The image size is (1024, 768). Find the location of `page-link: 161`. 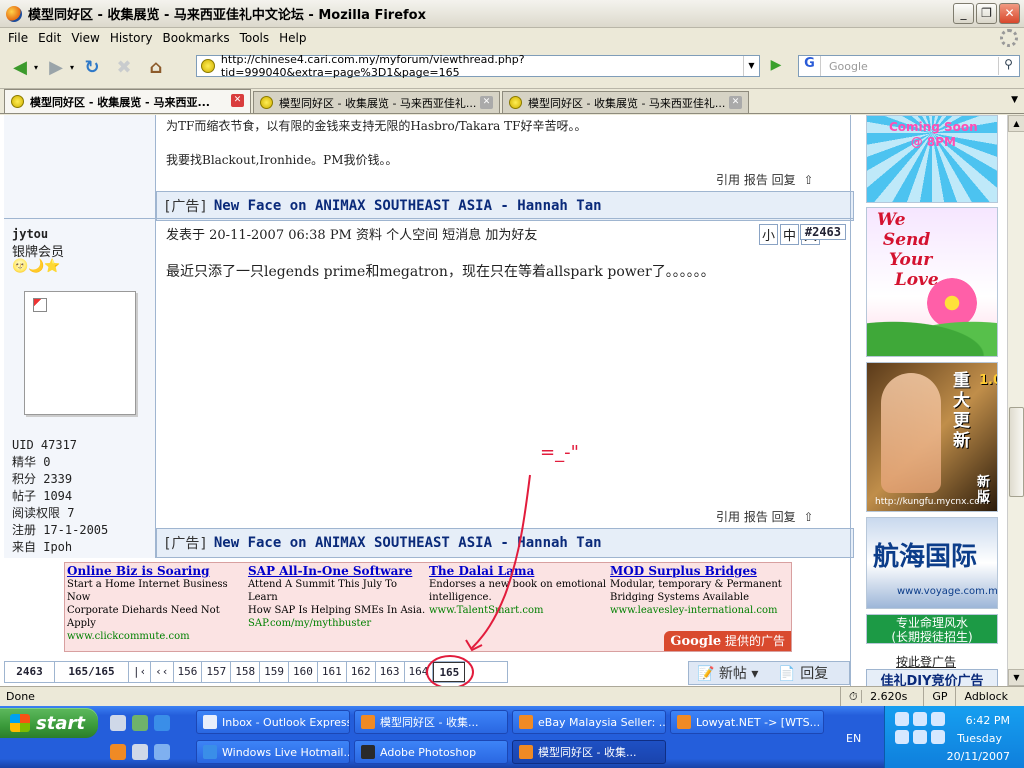

page-link: 161 is located at coordinates (332, 672).